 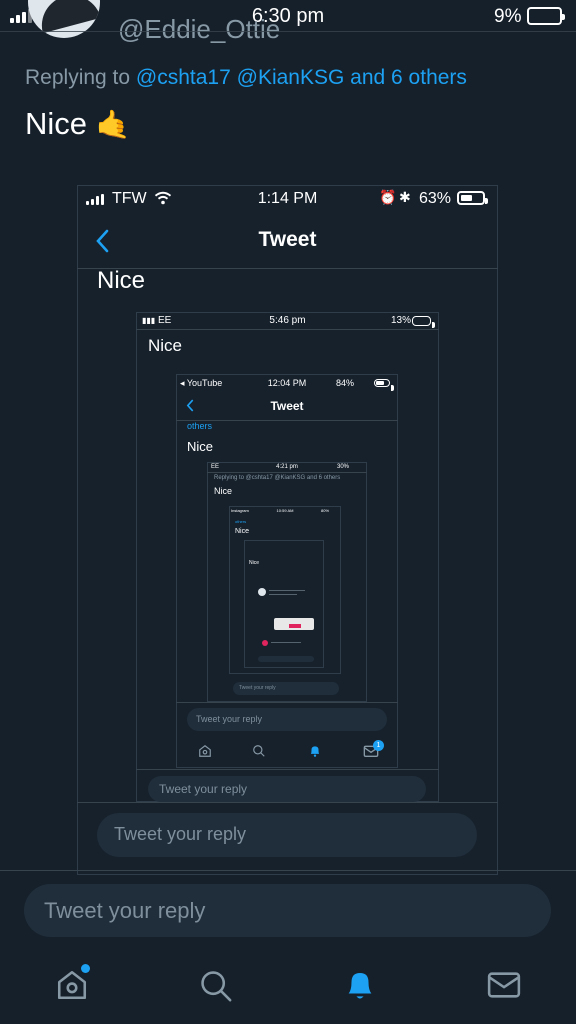 What do you see at coordinates (78, 77) in the screenshot?
I see `replying-prefix: Replying to` at bounding box center [78, 77].